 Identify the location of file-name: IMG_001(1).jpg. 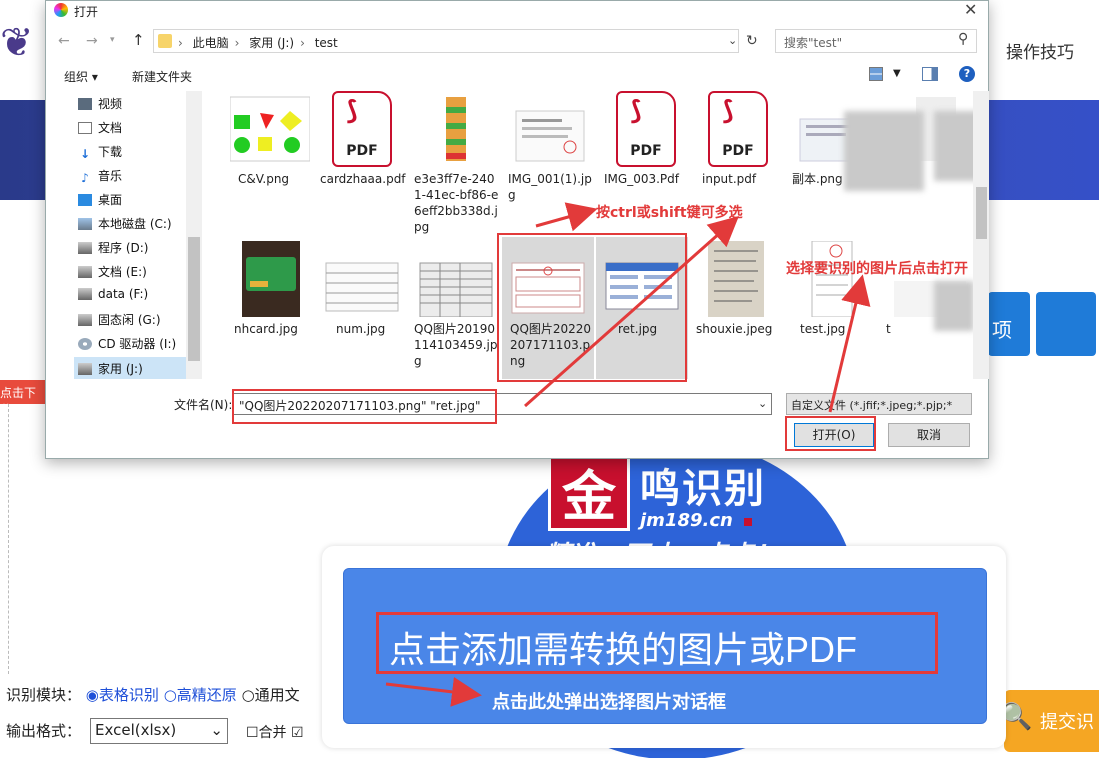
(550, 187).